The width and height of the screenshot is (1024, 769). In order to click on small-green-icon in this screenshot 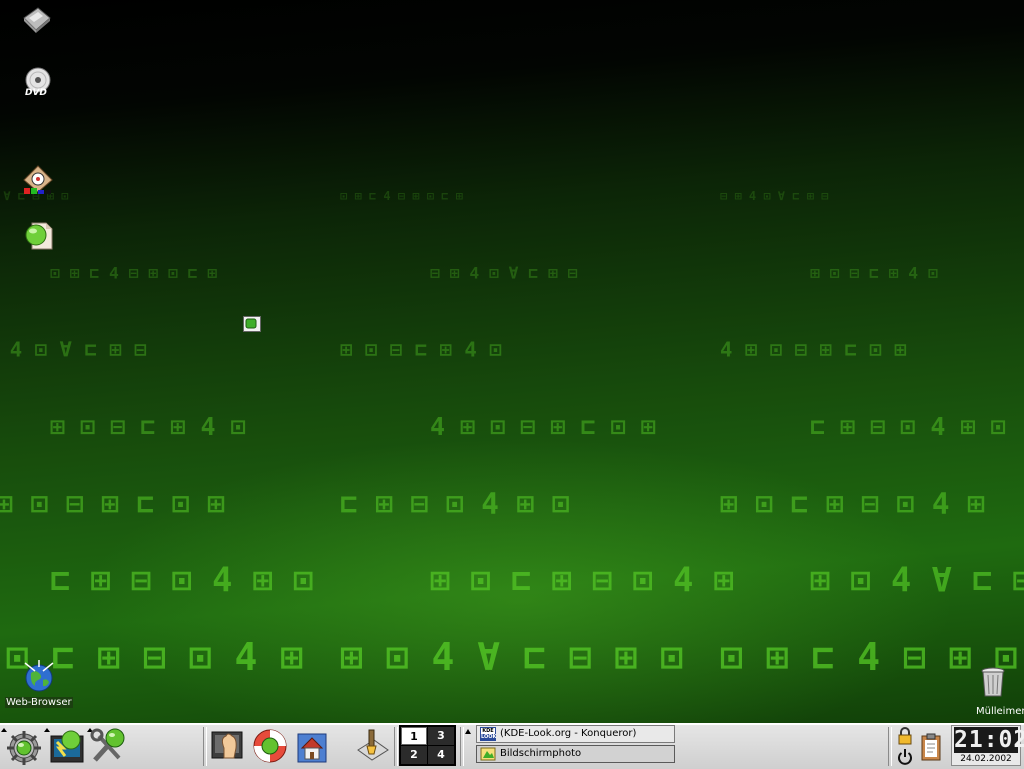, I will do `click(252, 324)`.